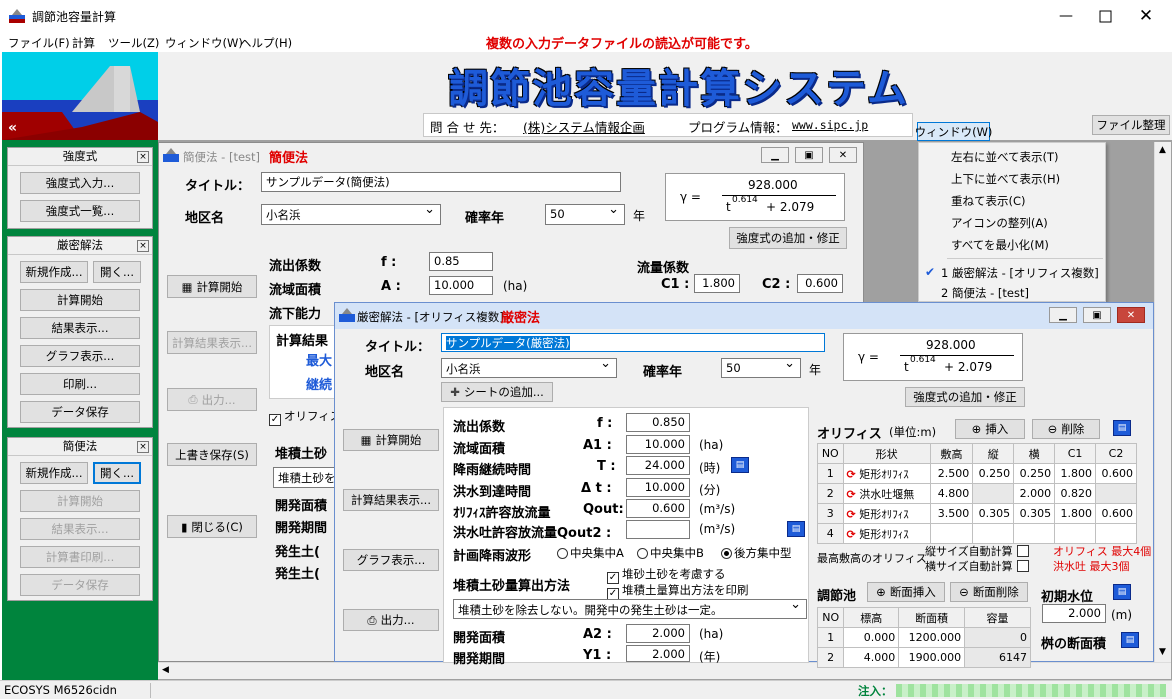 This screenshot has height=699, width=1172. What do you see at coordinates (1000, 245) in the screenshot?
I see `menu-minimize-all: すべてを最小化(M)` at bounding box center [1000, 245].